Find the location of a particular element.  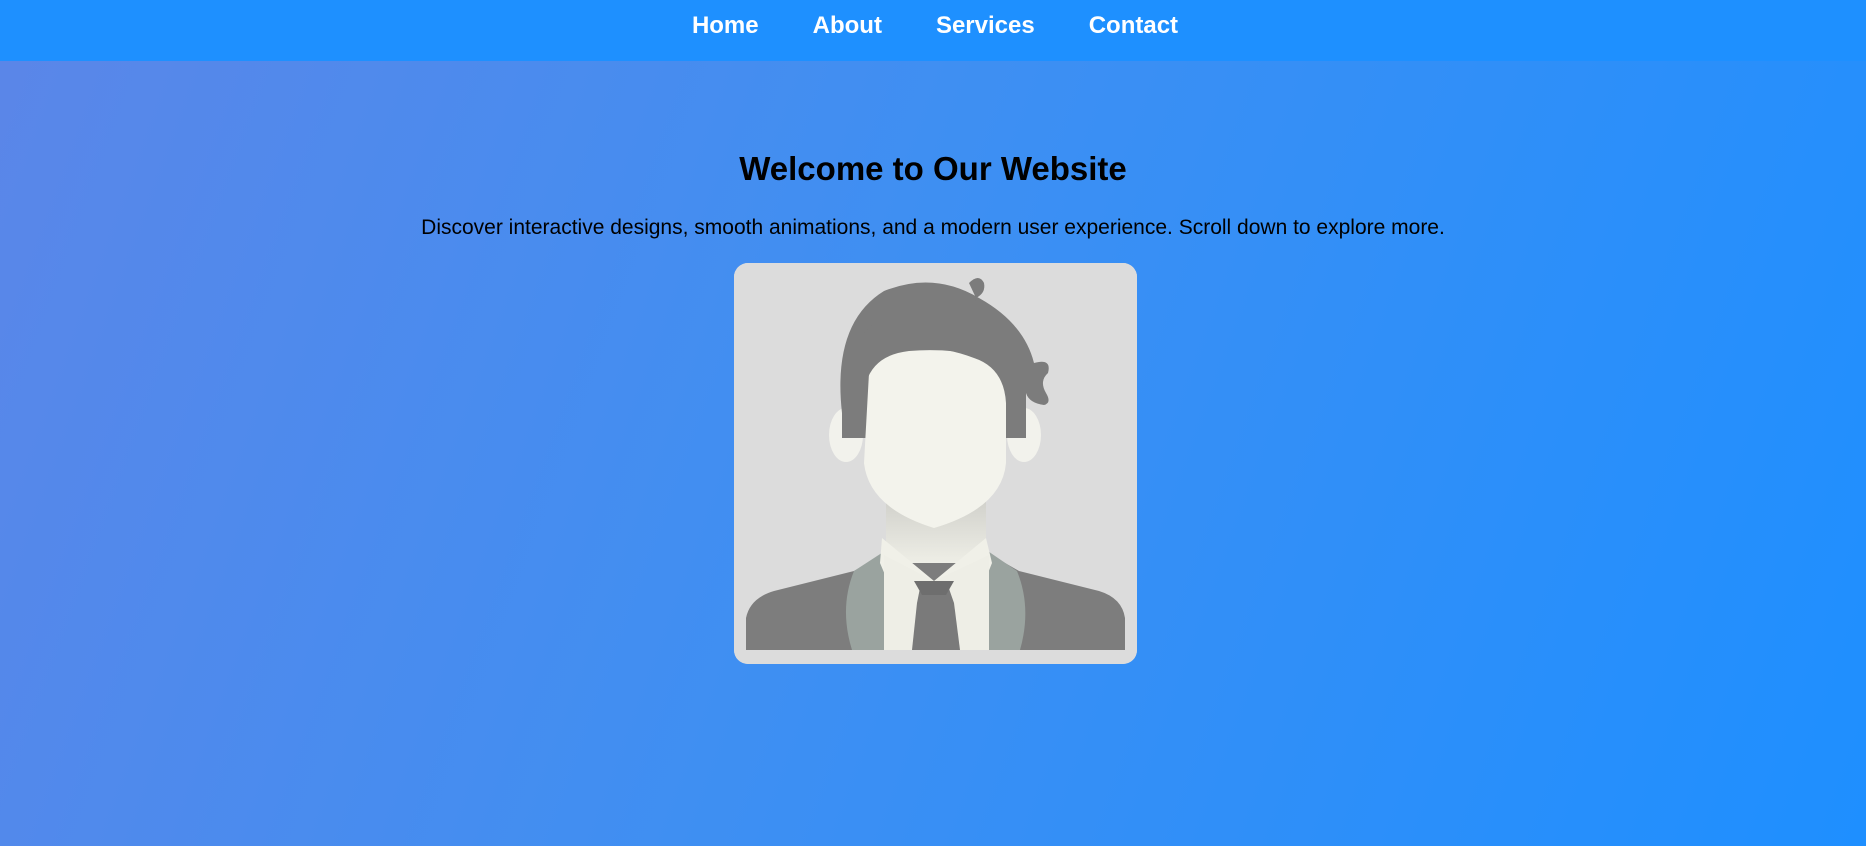

top-navbar: Home About Services Contact is located at coordinates (933, 30).